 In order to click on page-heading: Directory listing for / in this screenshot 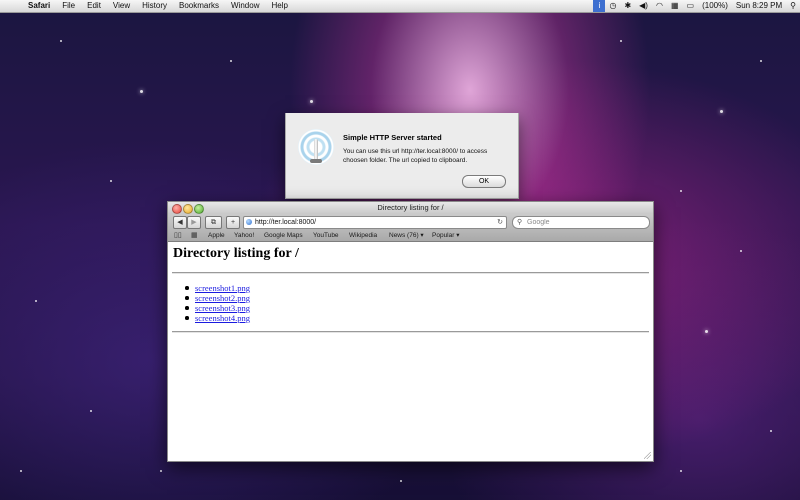, I will do `click(236, 253)`.